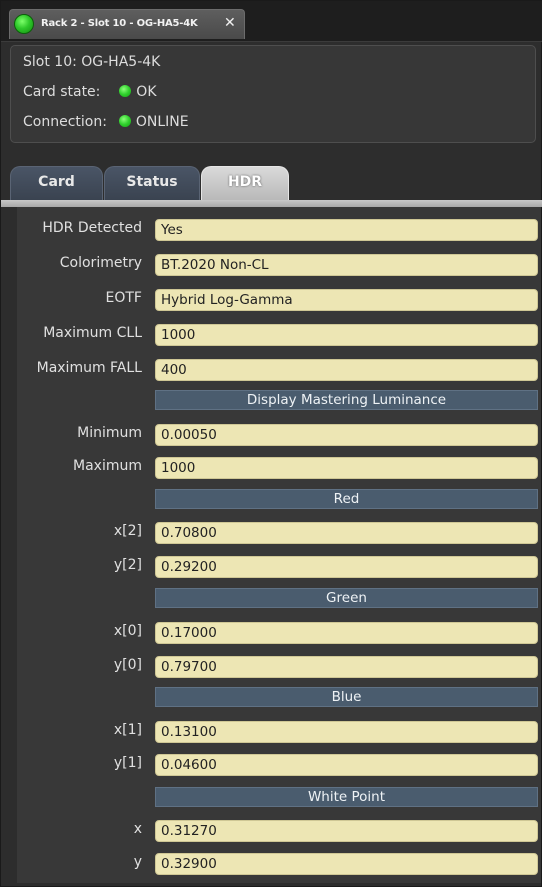 The image size is (543, 888). I want to click on window-tab-bar: Rack 2 - Slot 10 - OG-HA5-4K ✕, so click(271, 21).